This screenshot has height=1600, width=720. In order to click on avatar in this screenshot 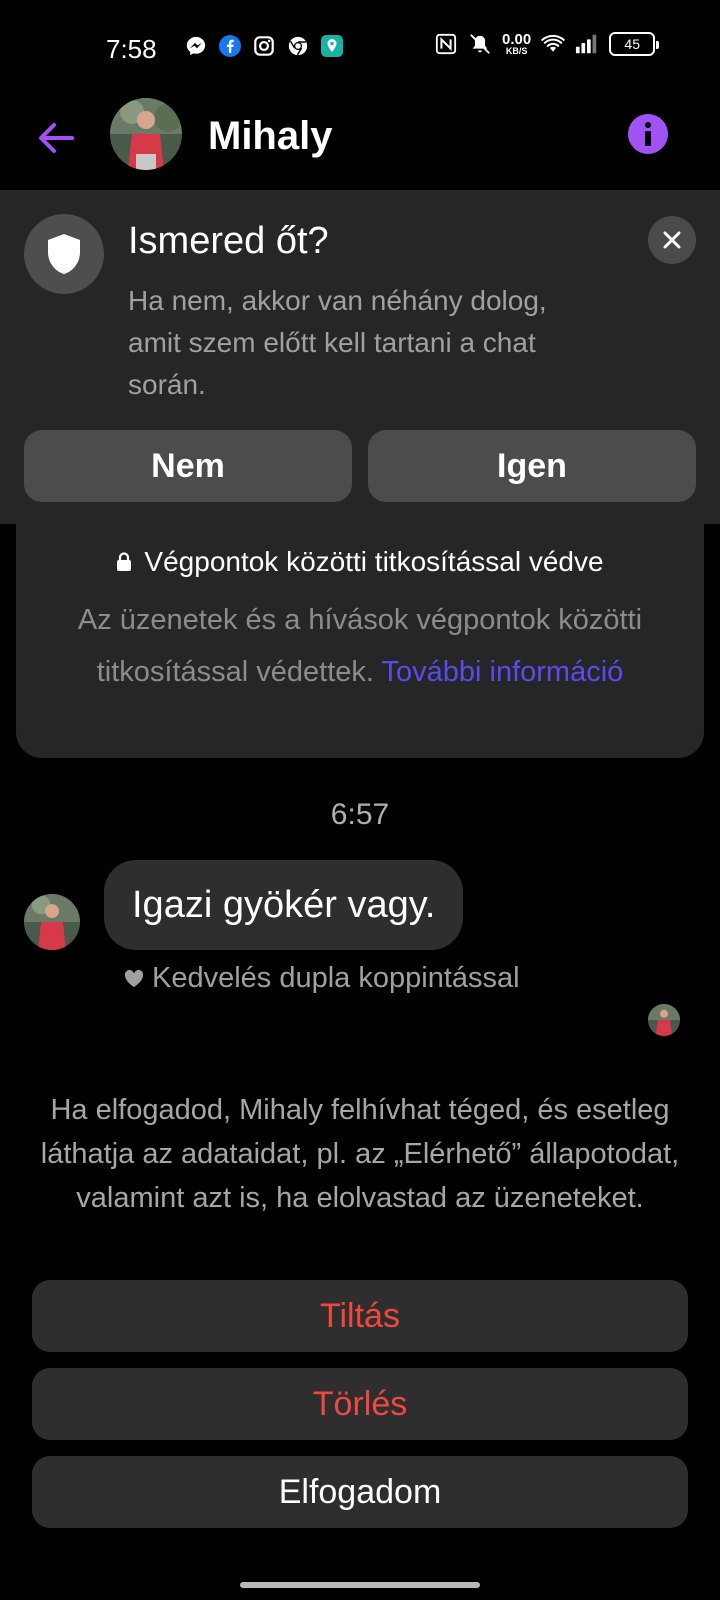, I will do `click(146, 134)`.